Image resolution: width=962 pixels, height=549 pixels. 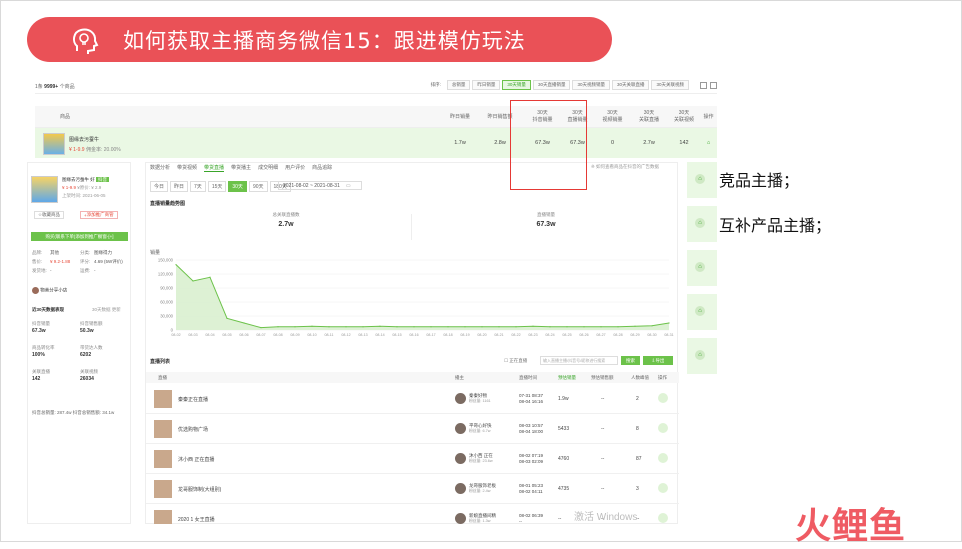 I want to click on brand-logo: 火鲤鱼, so click(x=851, y=526).